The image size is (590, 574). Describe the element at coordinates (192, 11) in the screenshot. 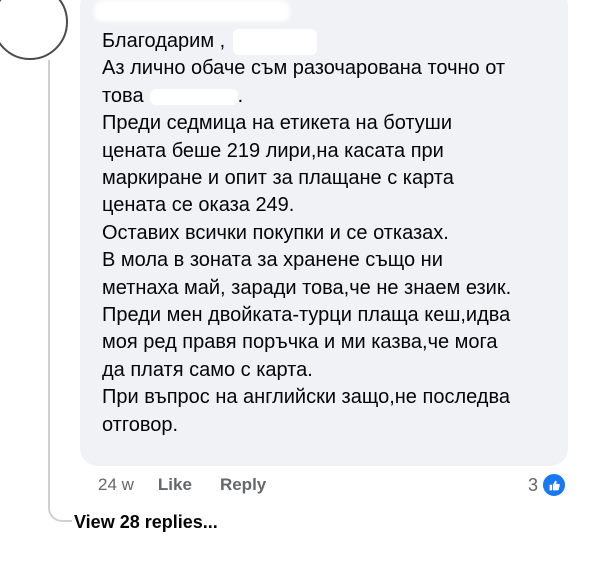

I see `author-name-redacted` at that location.